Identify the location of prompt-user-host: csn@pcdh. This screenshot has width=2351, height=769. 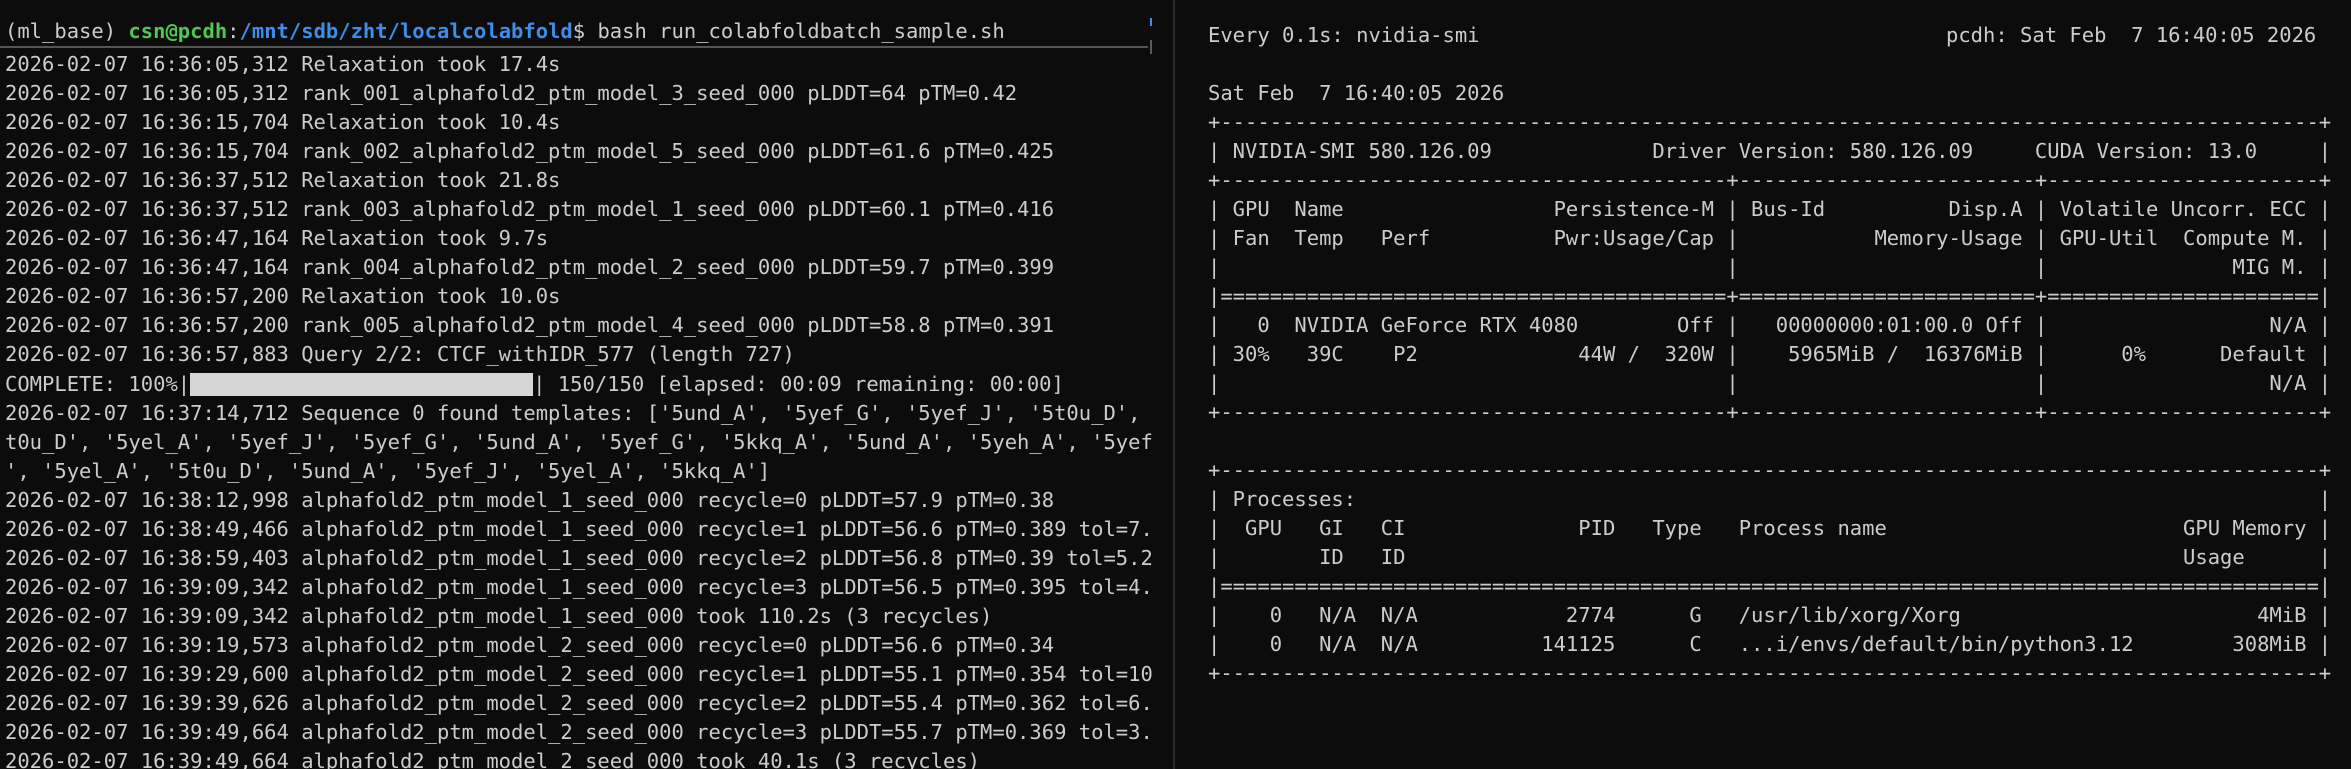
(178, 31).